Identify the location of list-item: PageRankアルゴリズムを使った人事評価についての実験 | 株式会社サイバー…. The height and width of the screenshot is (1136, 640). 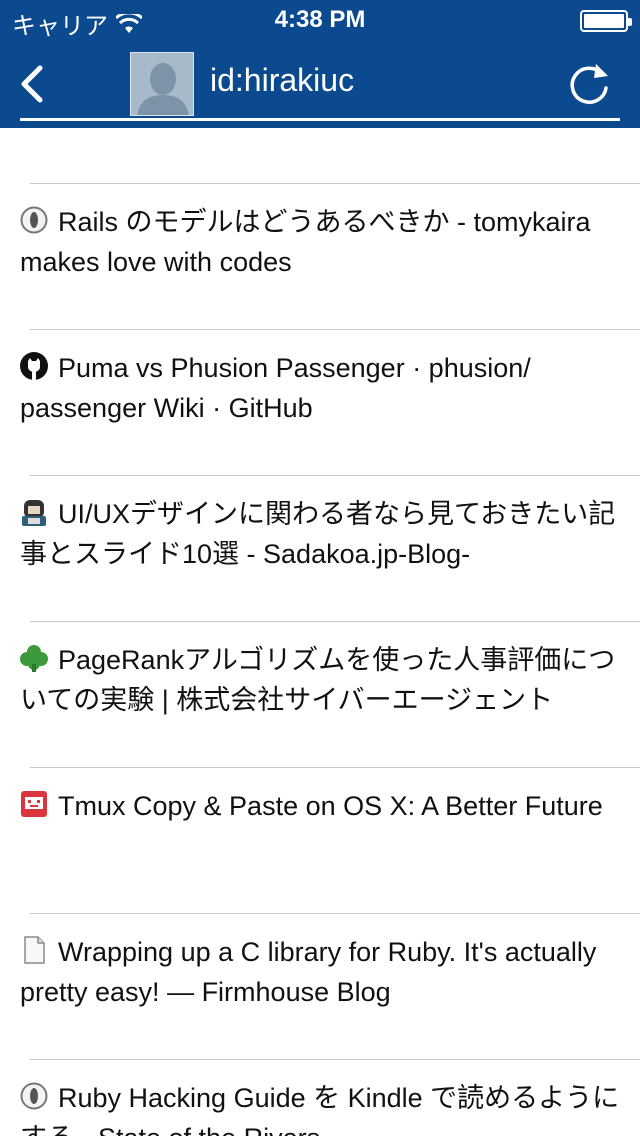
(320, 680).